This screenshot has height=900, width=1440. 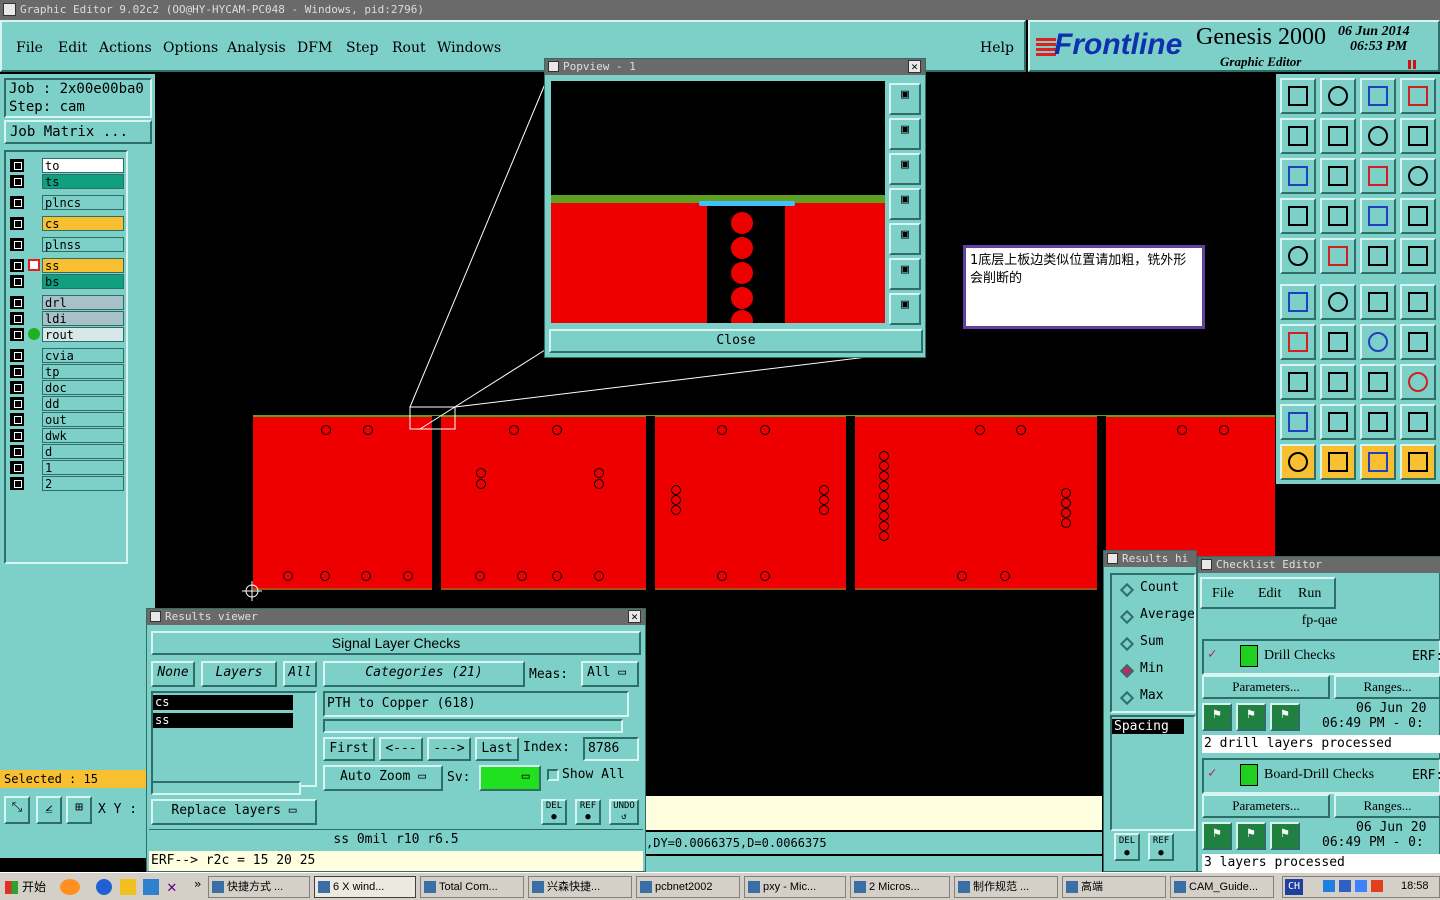 I want to click on select-icon, so click(x=1338, y=462).